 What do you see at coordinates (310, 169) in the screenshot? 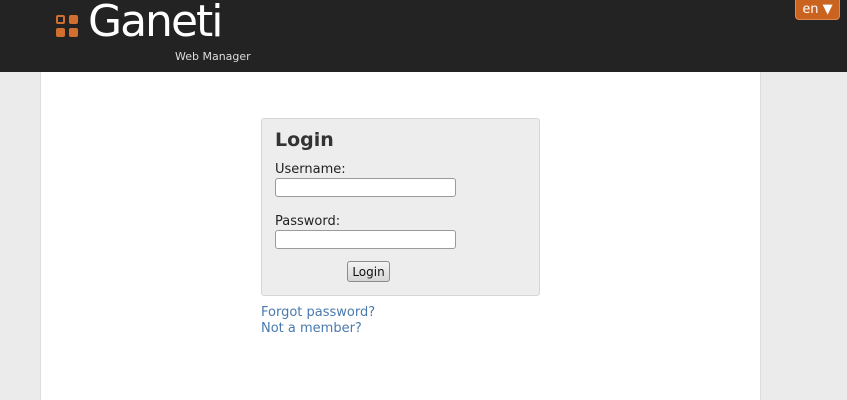
I see `username-label: Username:` at bounding box center [310, 169].